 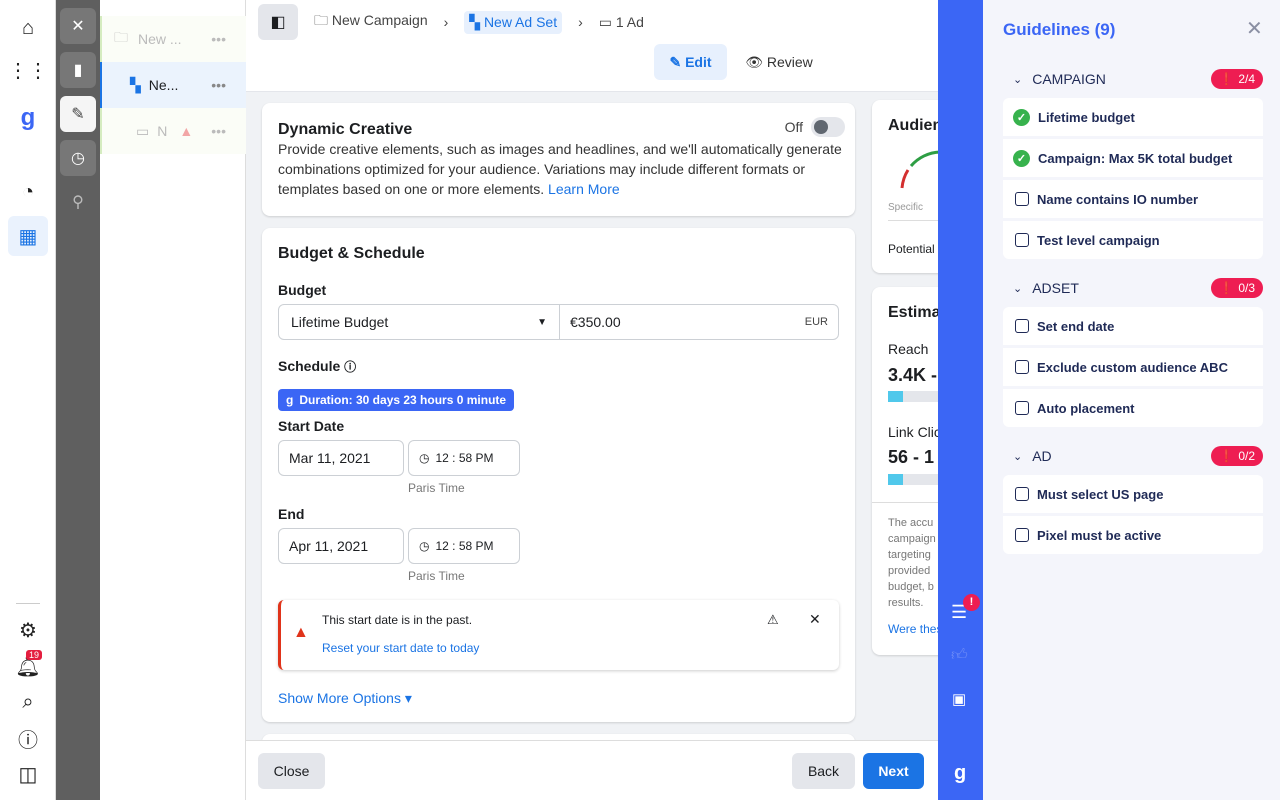 I want to click on settings-gear-icon: ⚙, so click(x=28, y=630).